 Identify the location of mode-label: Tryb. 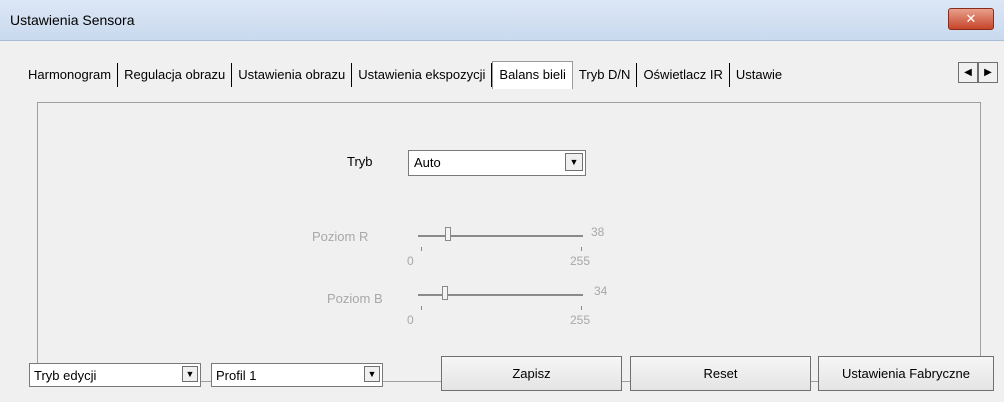
(360, 161).